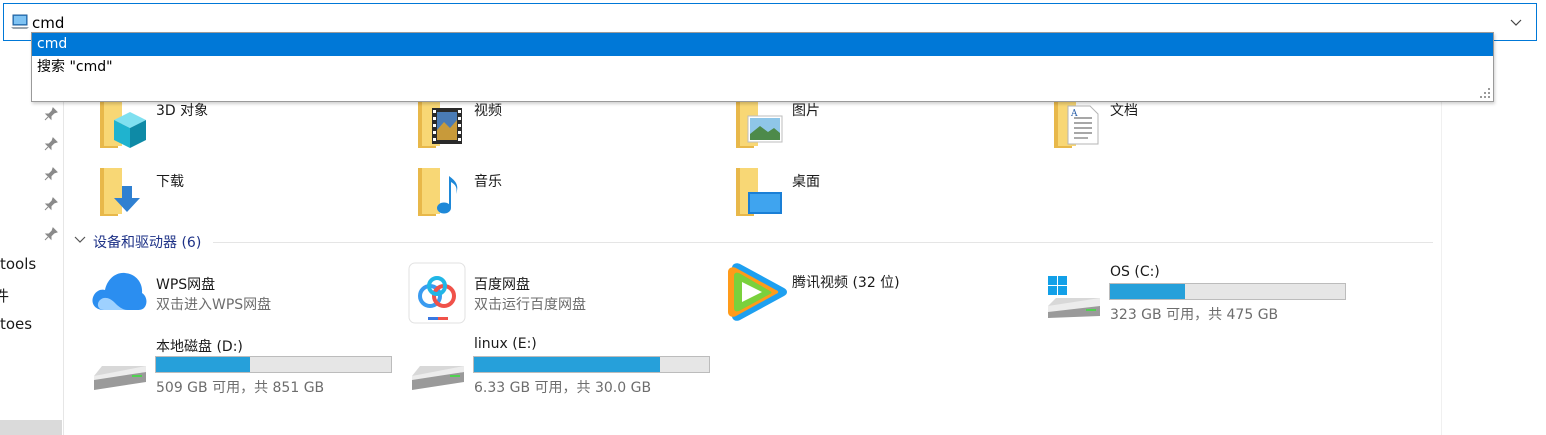 The image size is (1546, 435). I want to click on folder-label: 下载, so click(170, 182).